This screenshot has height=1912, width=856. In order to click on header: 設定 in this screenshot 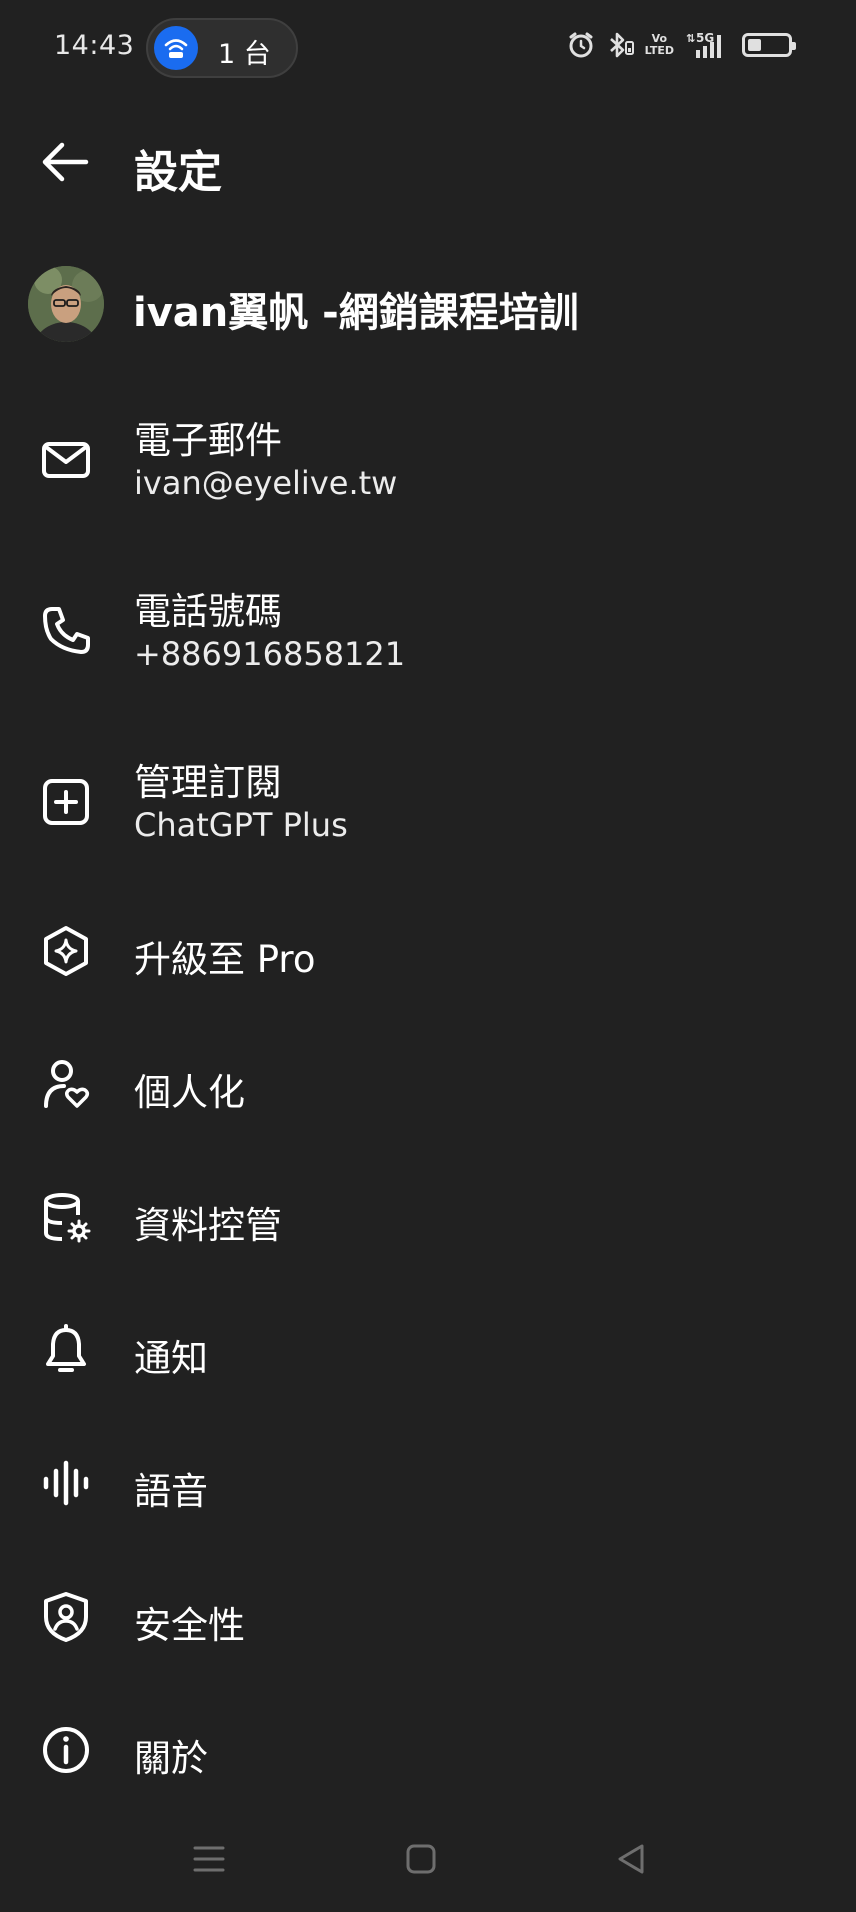, I will do `click(428, 161)`.